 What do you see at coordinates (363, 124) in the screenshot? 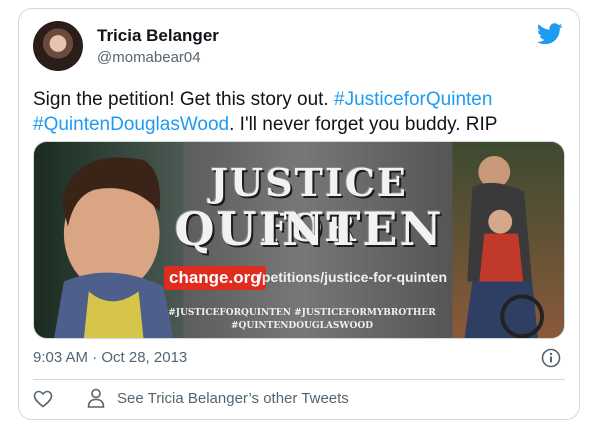
I see `tweet-text-part2: . I'll never forget you buddy. RIP` at bounding box center [363, 124].